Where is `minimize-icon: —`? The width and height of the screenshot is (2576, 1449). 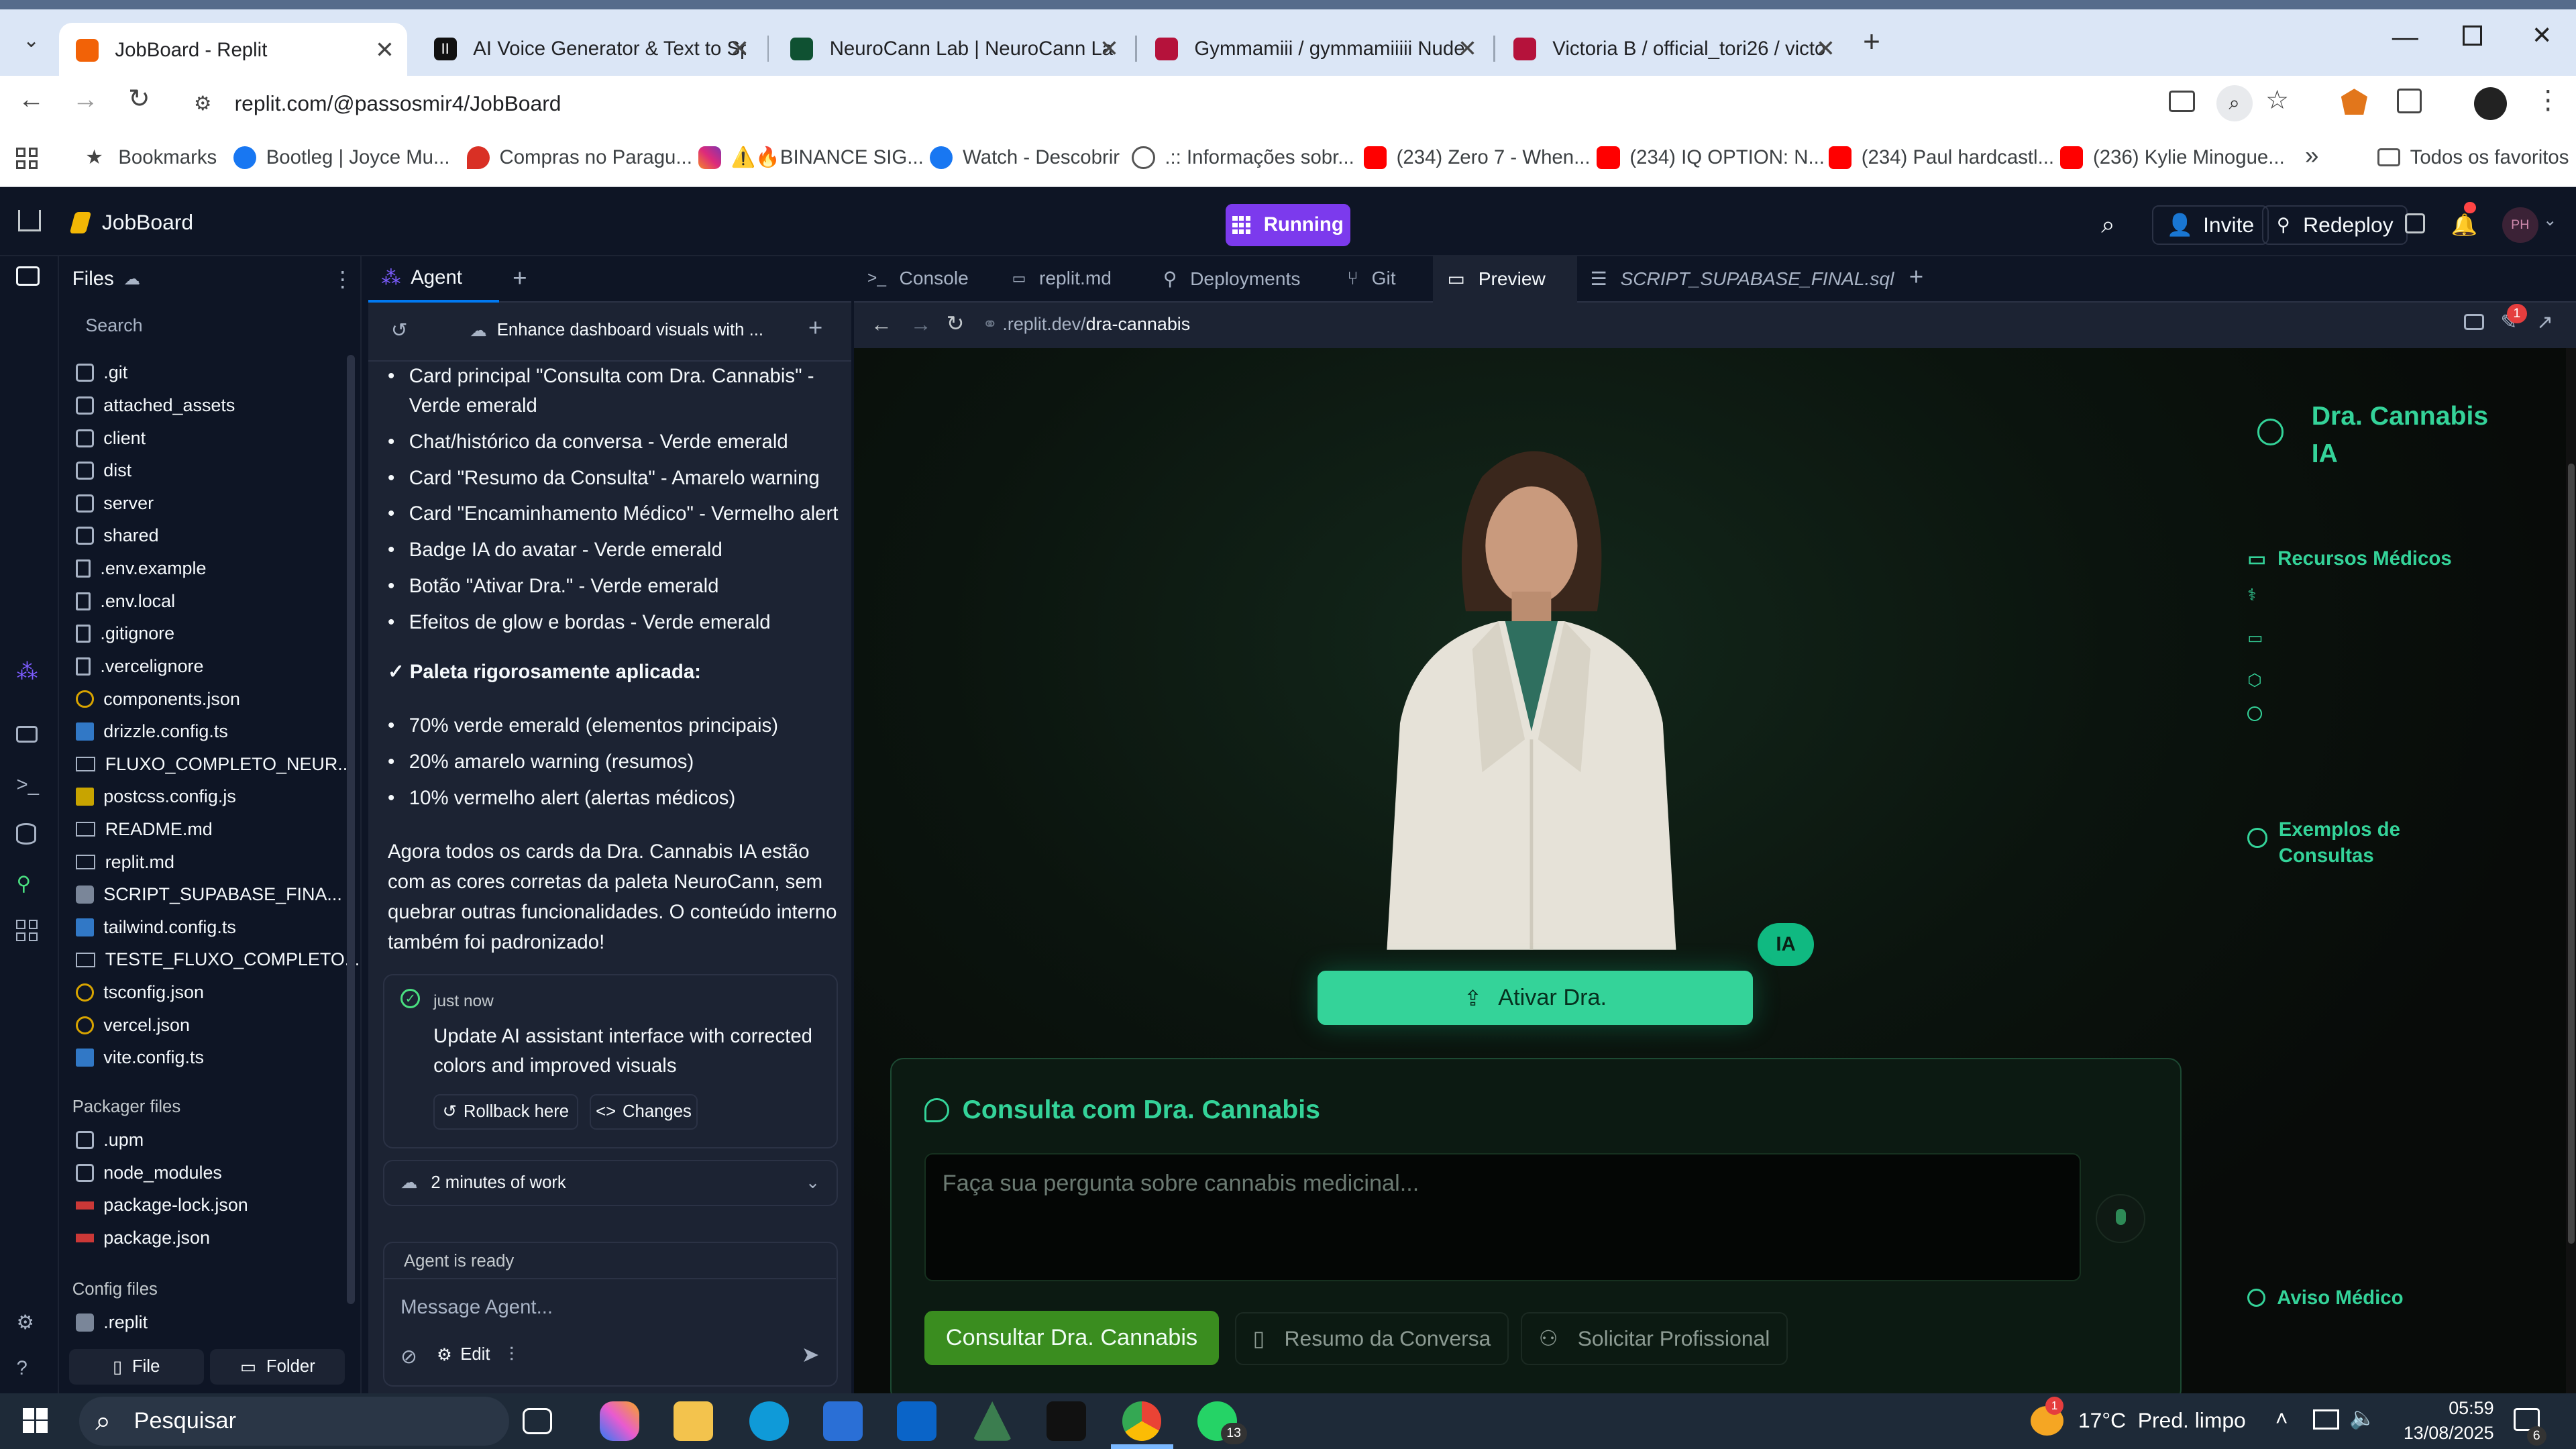
minimize-icon: — is located at coordinates (2405, 37).